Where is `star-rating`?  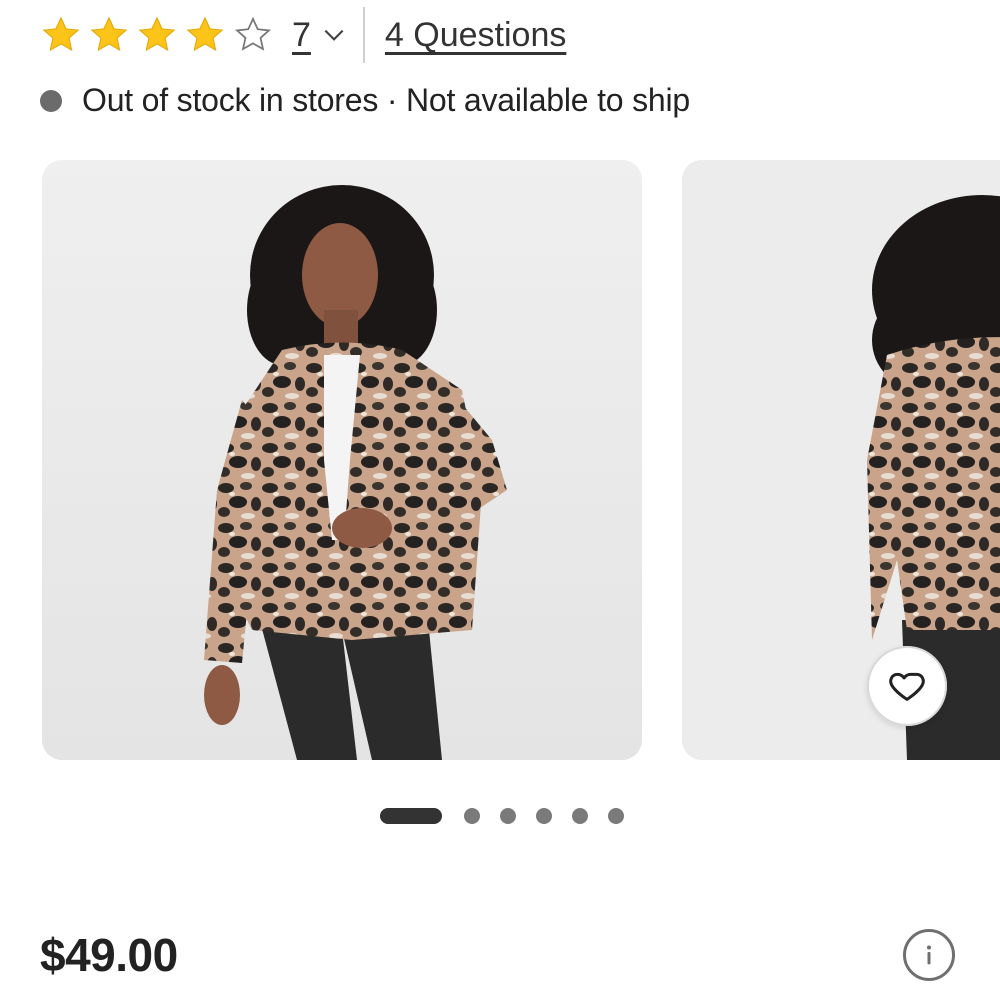 star-rating is located at coordinates (157, 35).